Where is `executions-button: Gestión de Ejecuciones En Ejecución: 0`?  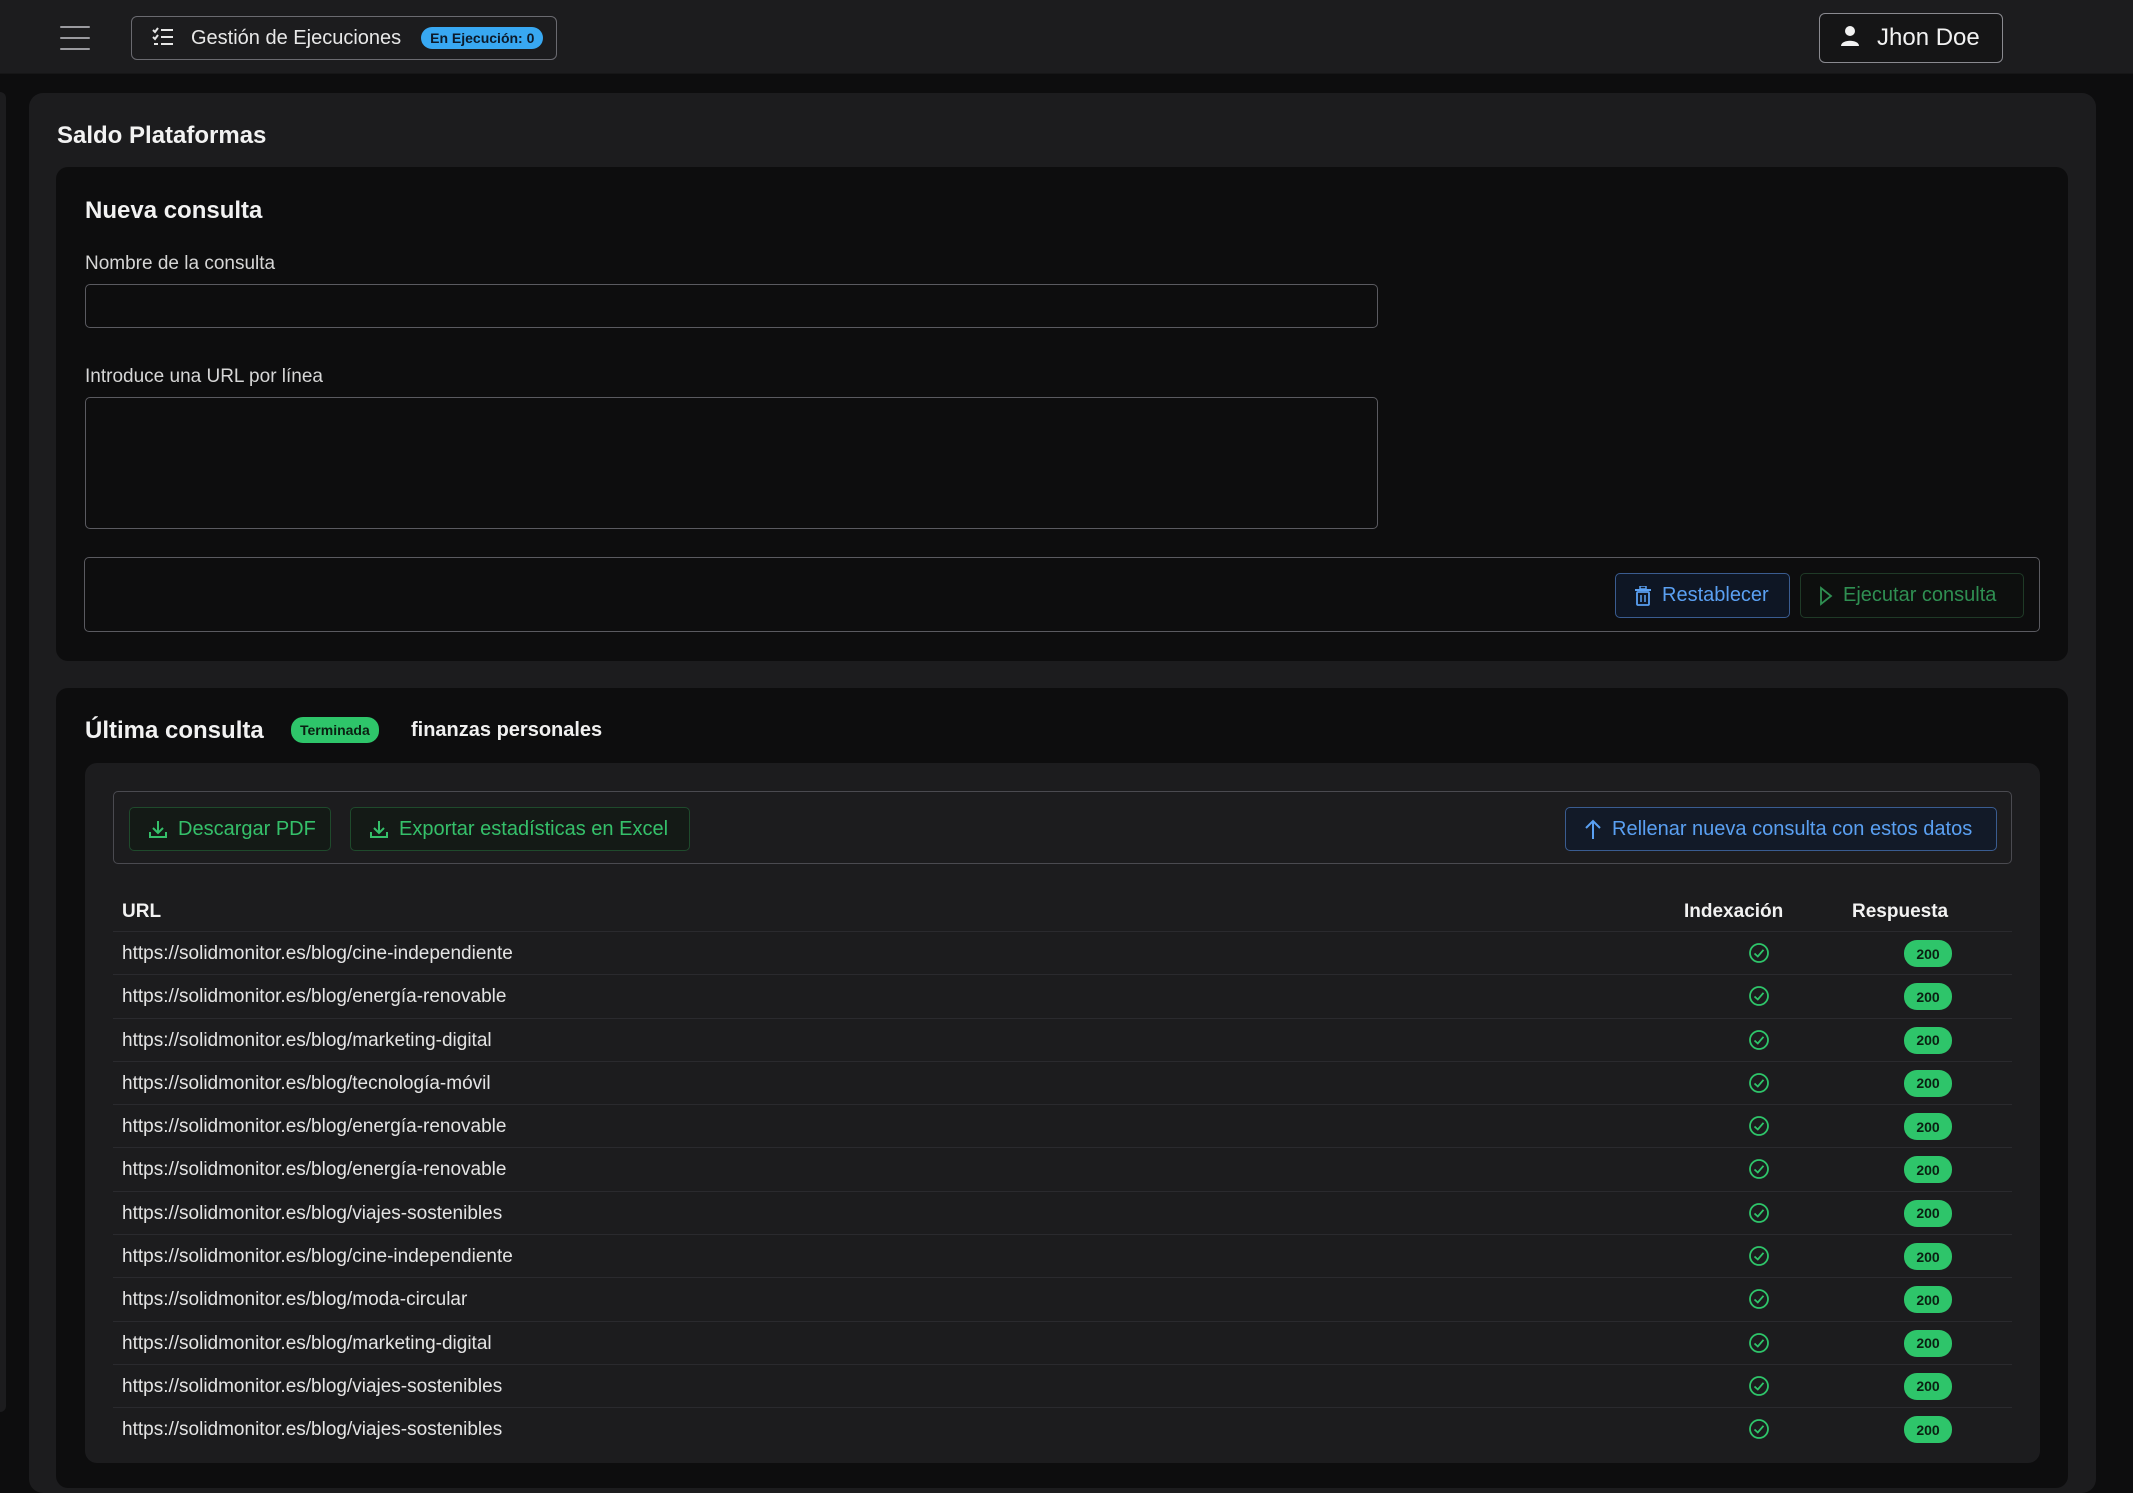 executions-button: Gestión de Ejecuciones En Ejecución: 0 is located at coordinates (344, 38).